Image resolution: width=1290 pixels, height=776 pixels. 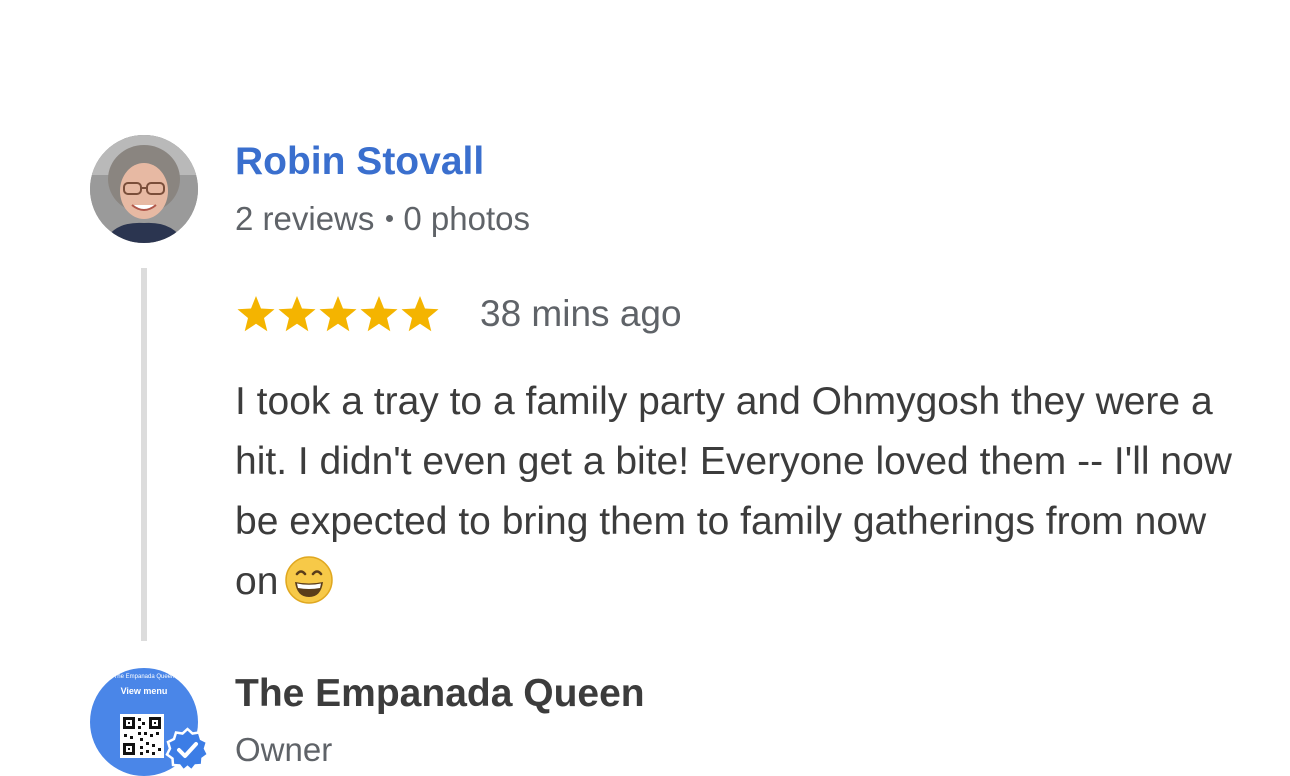 I want to click on owner-role: Owner, so click(x=284, y=749).